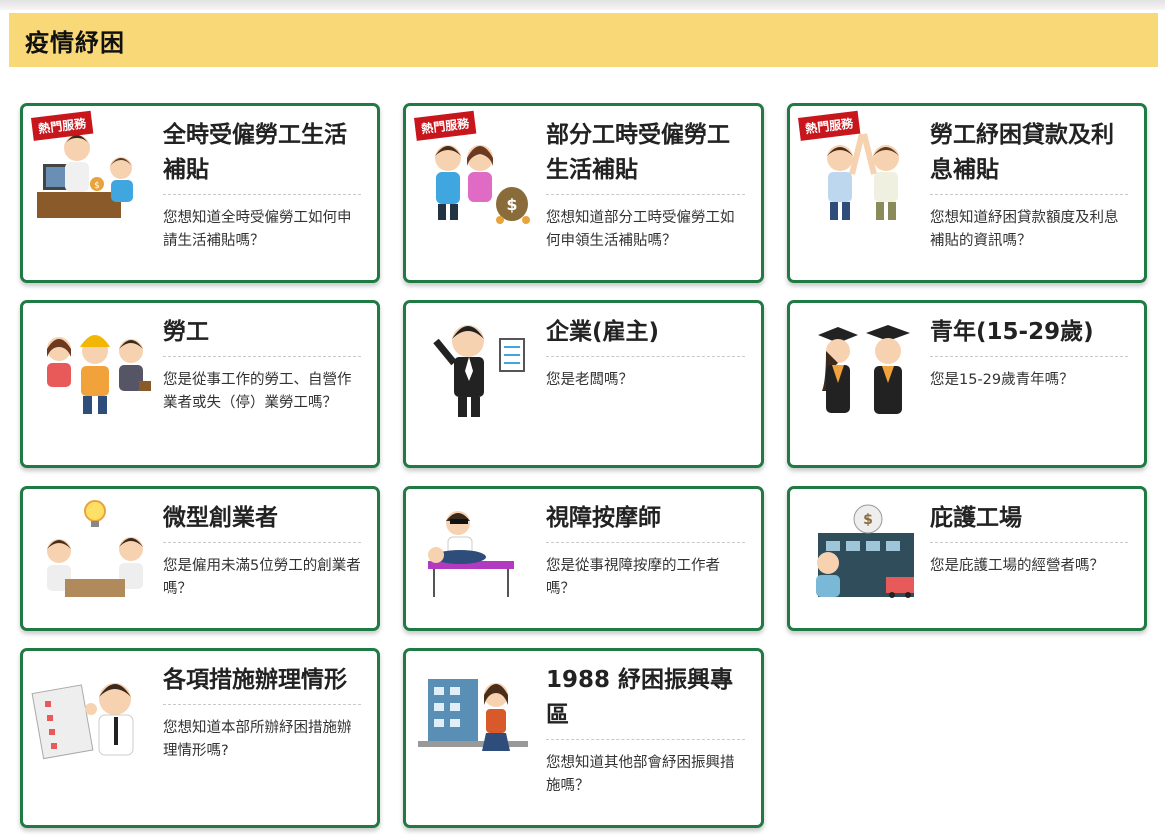  What do you see at coordinates (645, 701) in the screenshot?
I see `card-title: 1988 紓困振興專區` at bounding box center [645, 701].